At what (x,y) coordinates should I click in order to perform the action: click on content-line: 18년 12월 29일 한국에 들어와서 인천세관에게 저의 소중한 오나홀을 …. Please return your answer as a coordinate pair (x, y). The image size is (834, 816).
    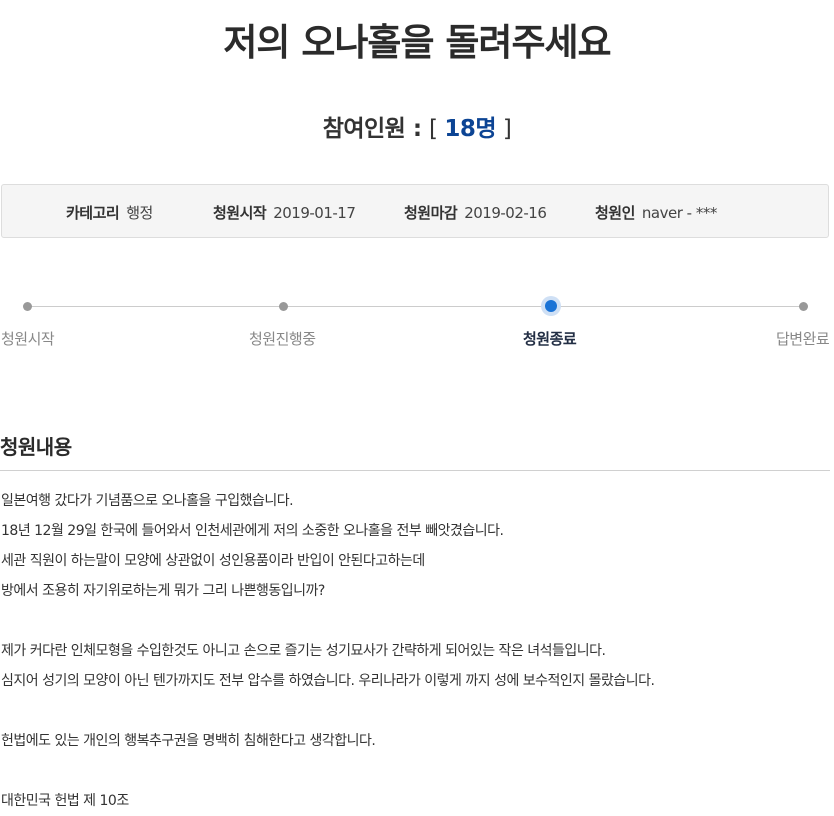
    Looking at the image, I should click on (252, 531).